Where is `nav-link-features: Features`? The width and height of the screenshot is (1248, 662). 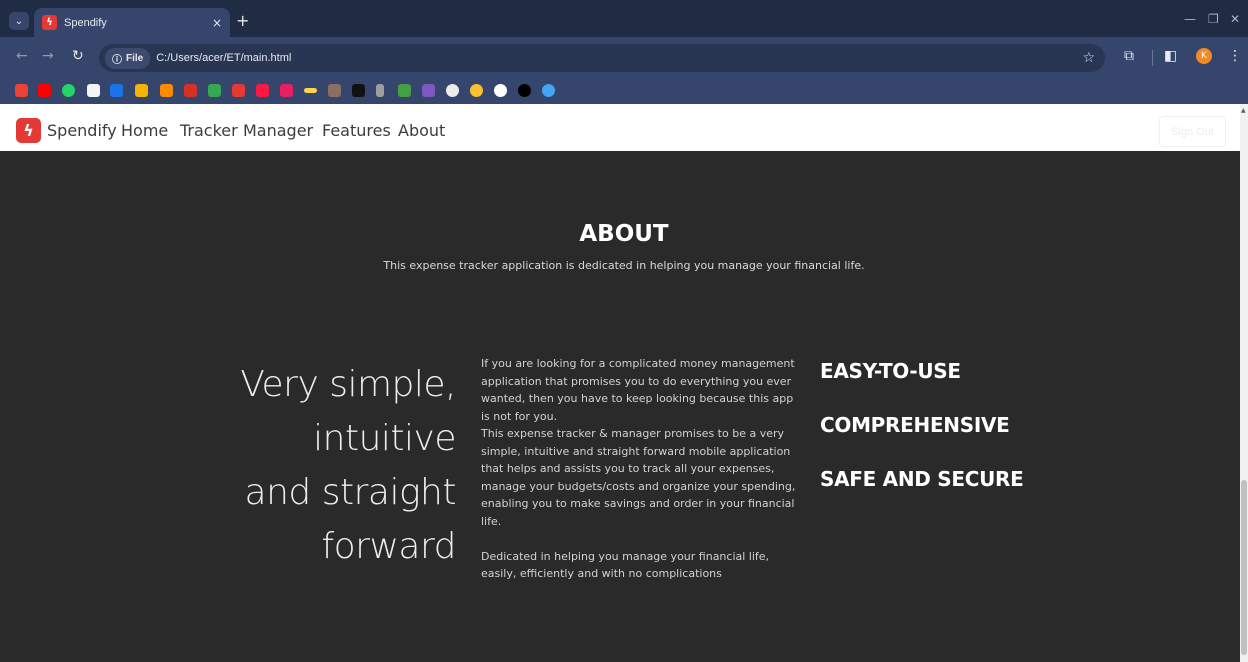 nav-link-features: Features is located at coordinates (356, 131).